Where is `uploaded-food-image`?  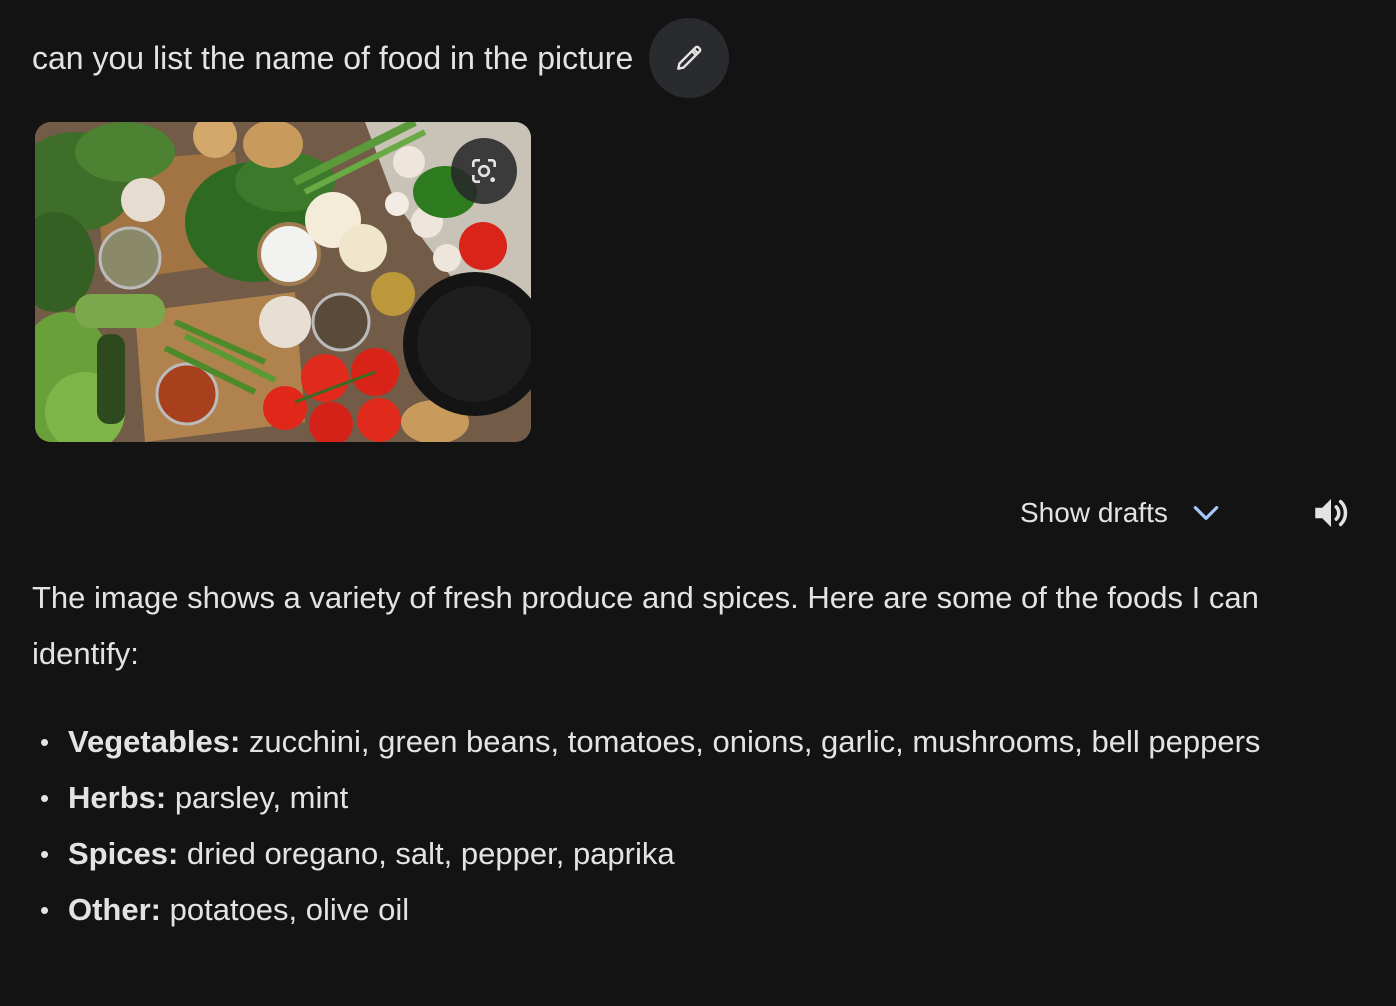 uploaded-food-image is located at coordinates (283, 282).